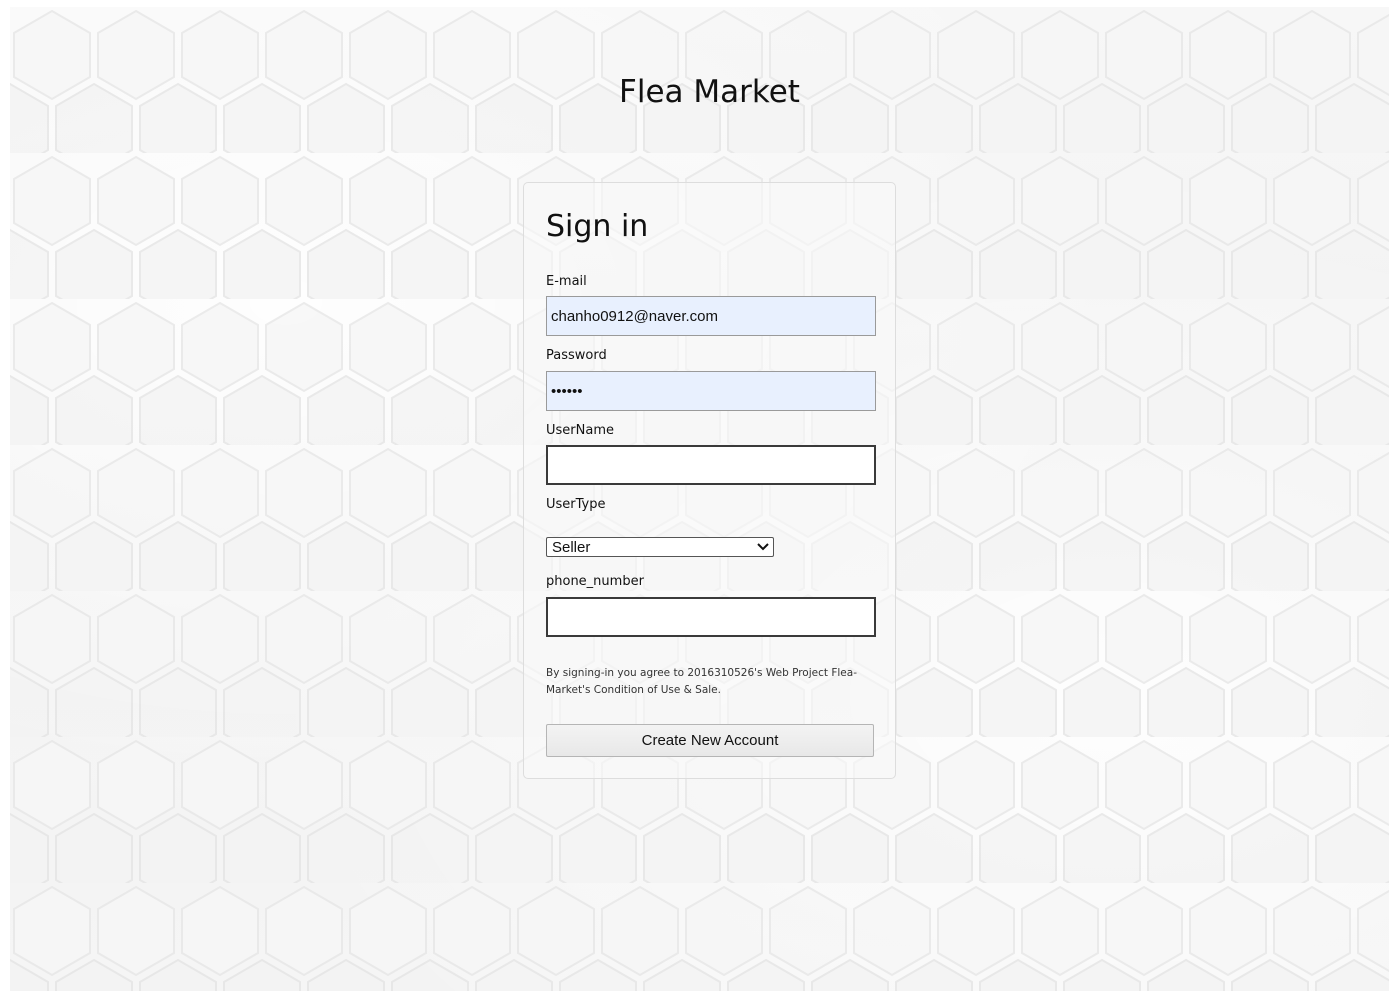  What do you see at coordinates (595, 581) in the screenshot?
I see `phone-label: phone_number` at bounding box center [595, 581].